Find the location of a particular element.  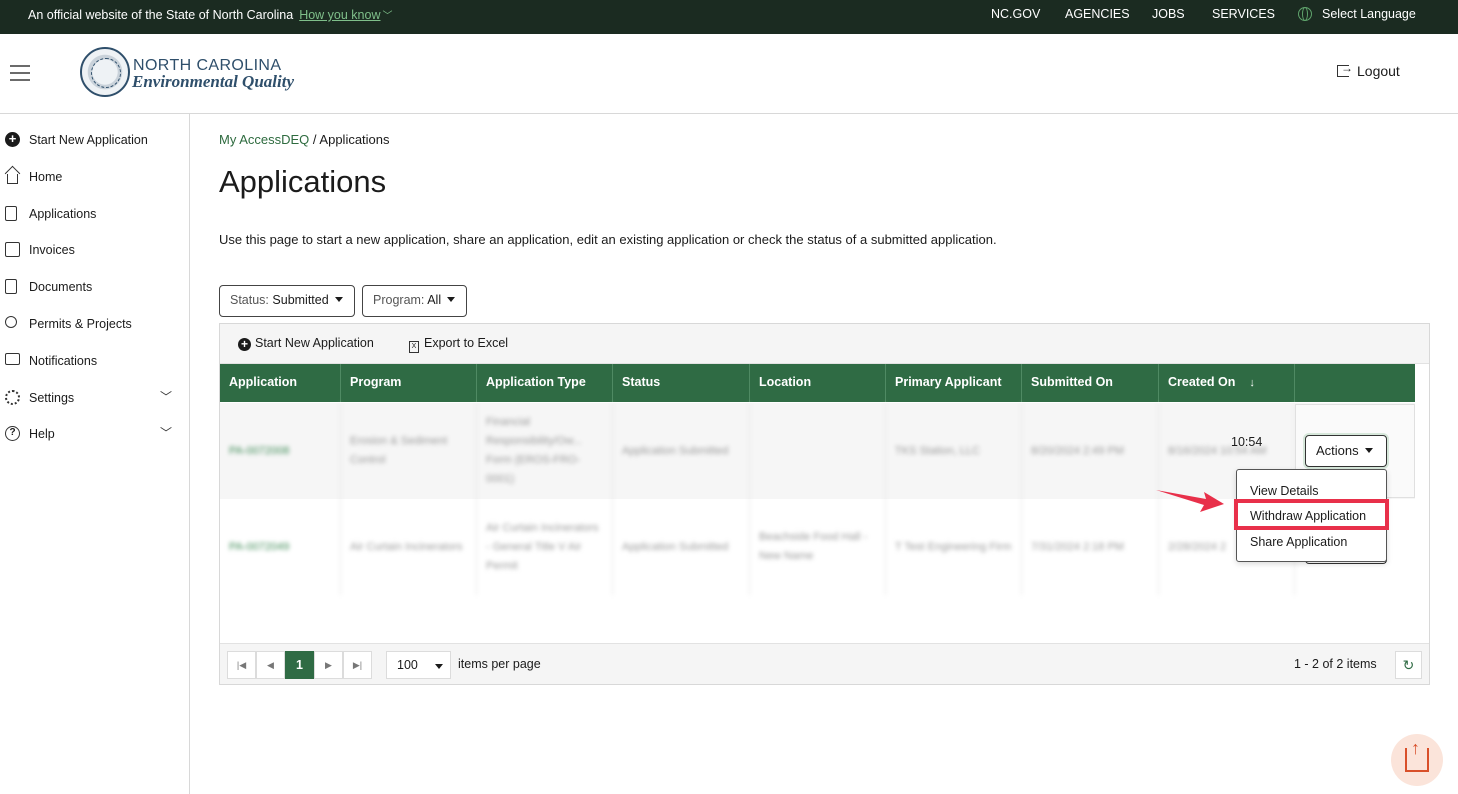

sidebar-item-settings: Settings ﹀ is located at coordinates (94, 400).